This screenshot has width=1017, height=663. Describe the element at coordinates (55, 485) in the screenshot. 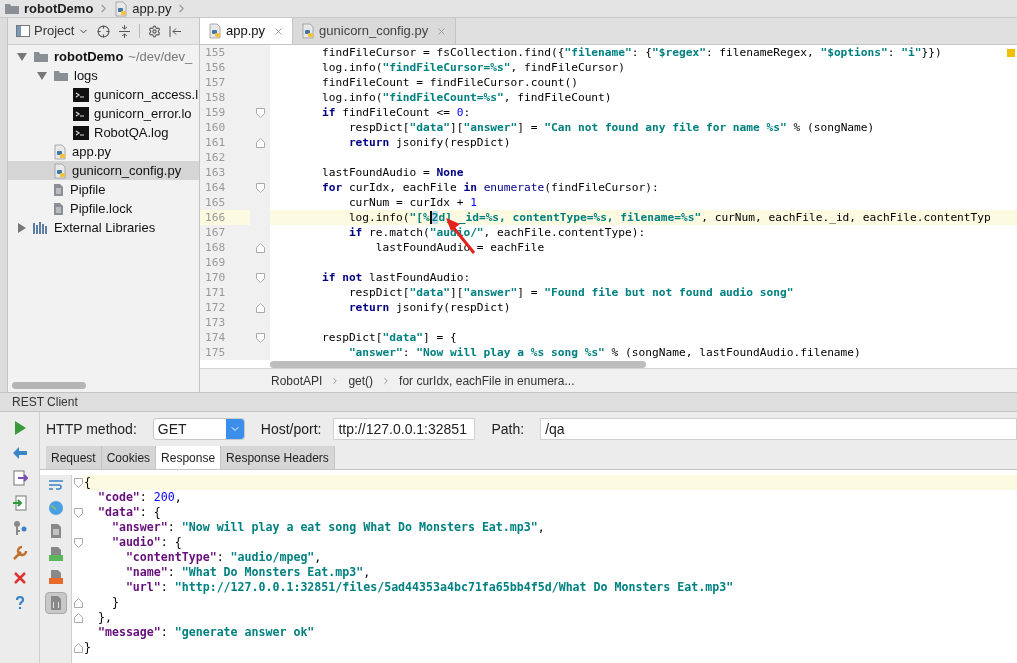

I see `soft-wrap-icon` at that location.